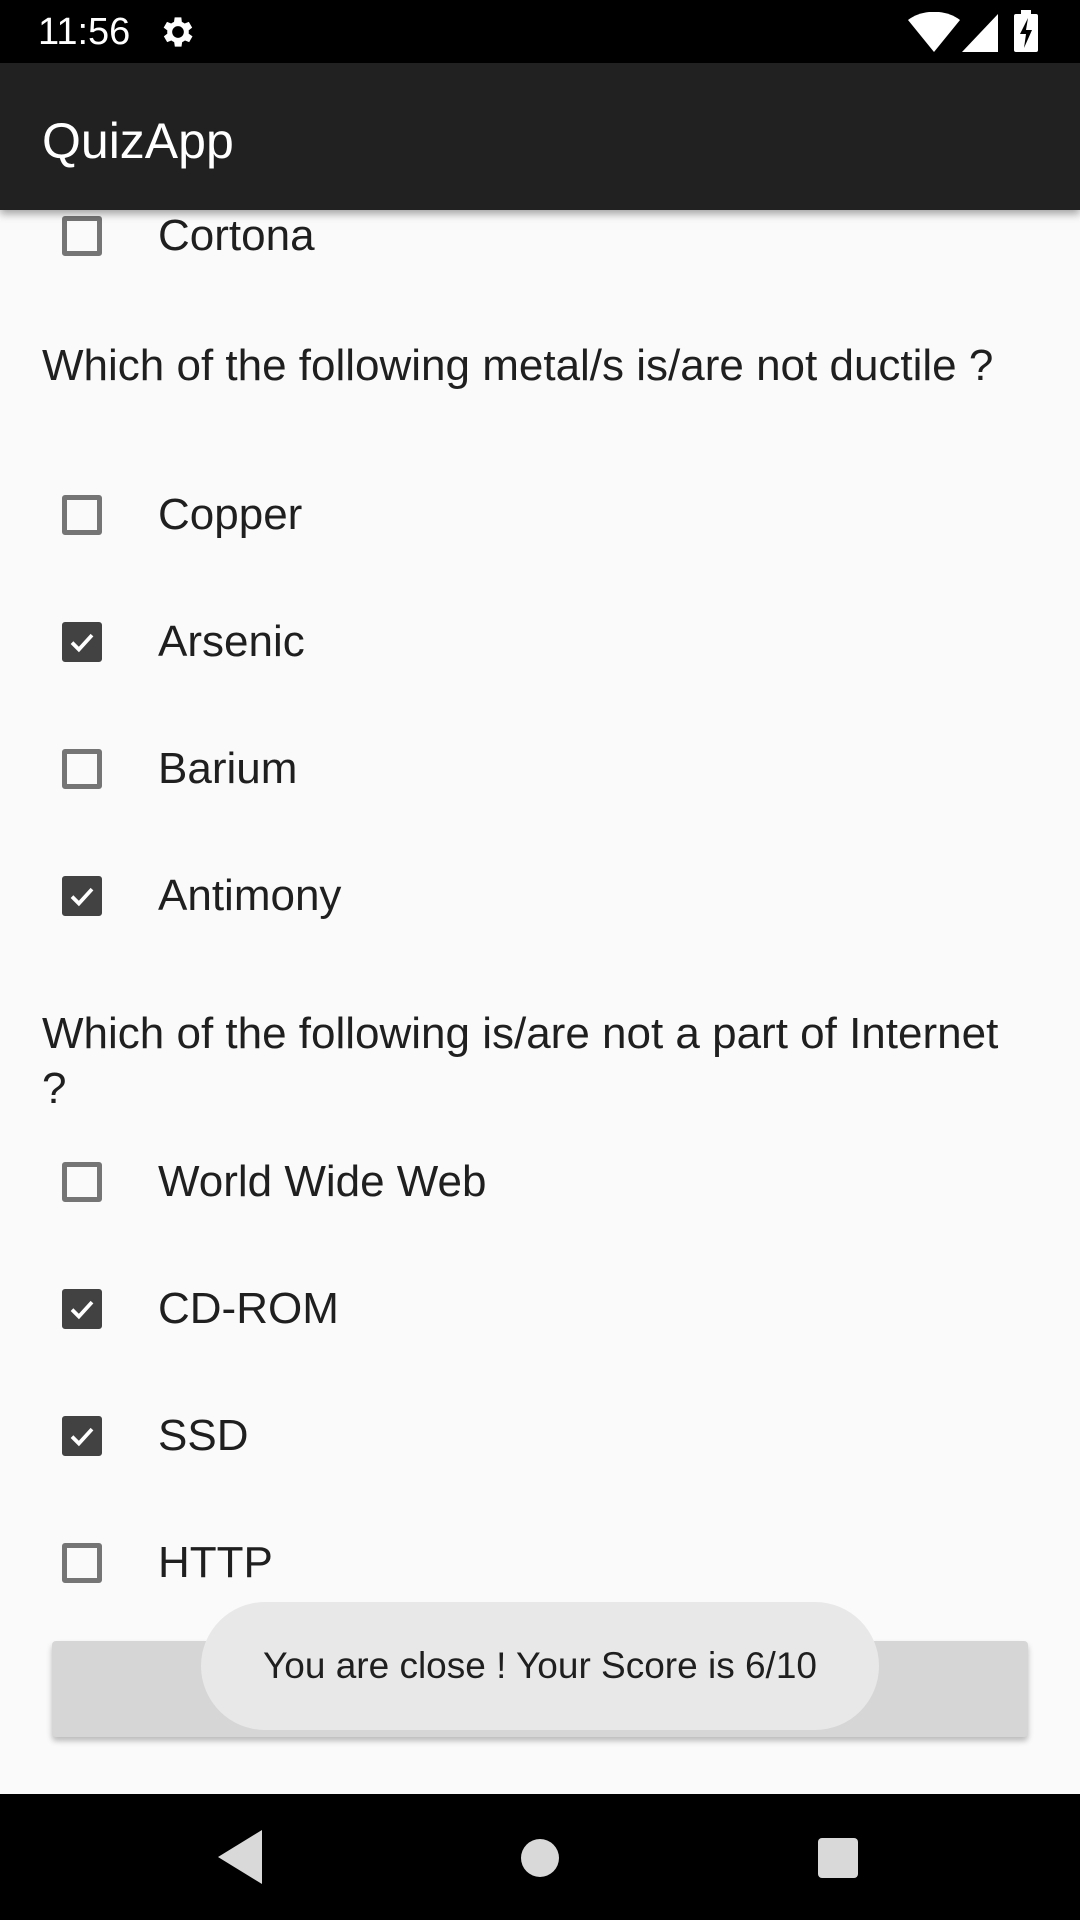 This screenshot has width=1080, height=1920. Describe the element at coordinates (138, 141) in the screenshot. I see `app-title: QuizApp` at that location.